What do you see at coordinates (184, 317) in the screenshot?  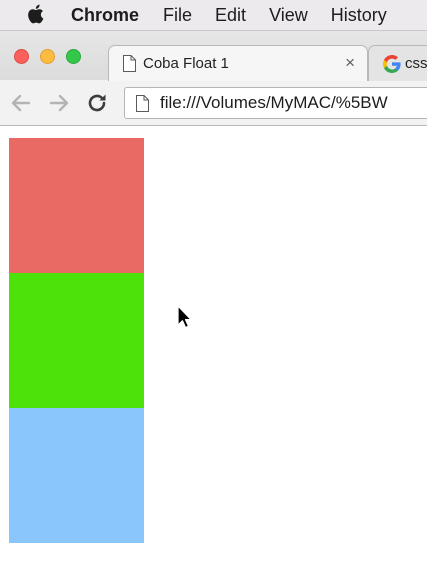 I see `mouse-pointer-icon` at bounding box center [184, 317].